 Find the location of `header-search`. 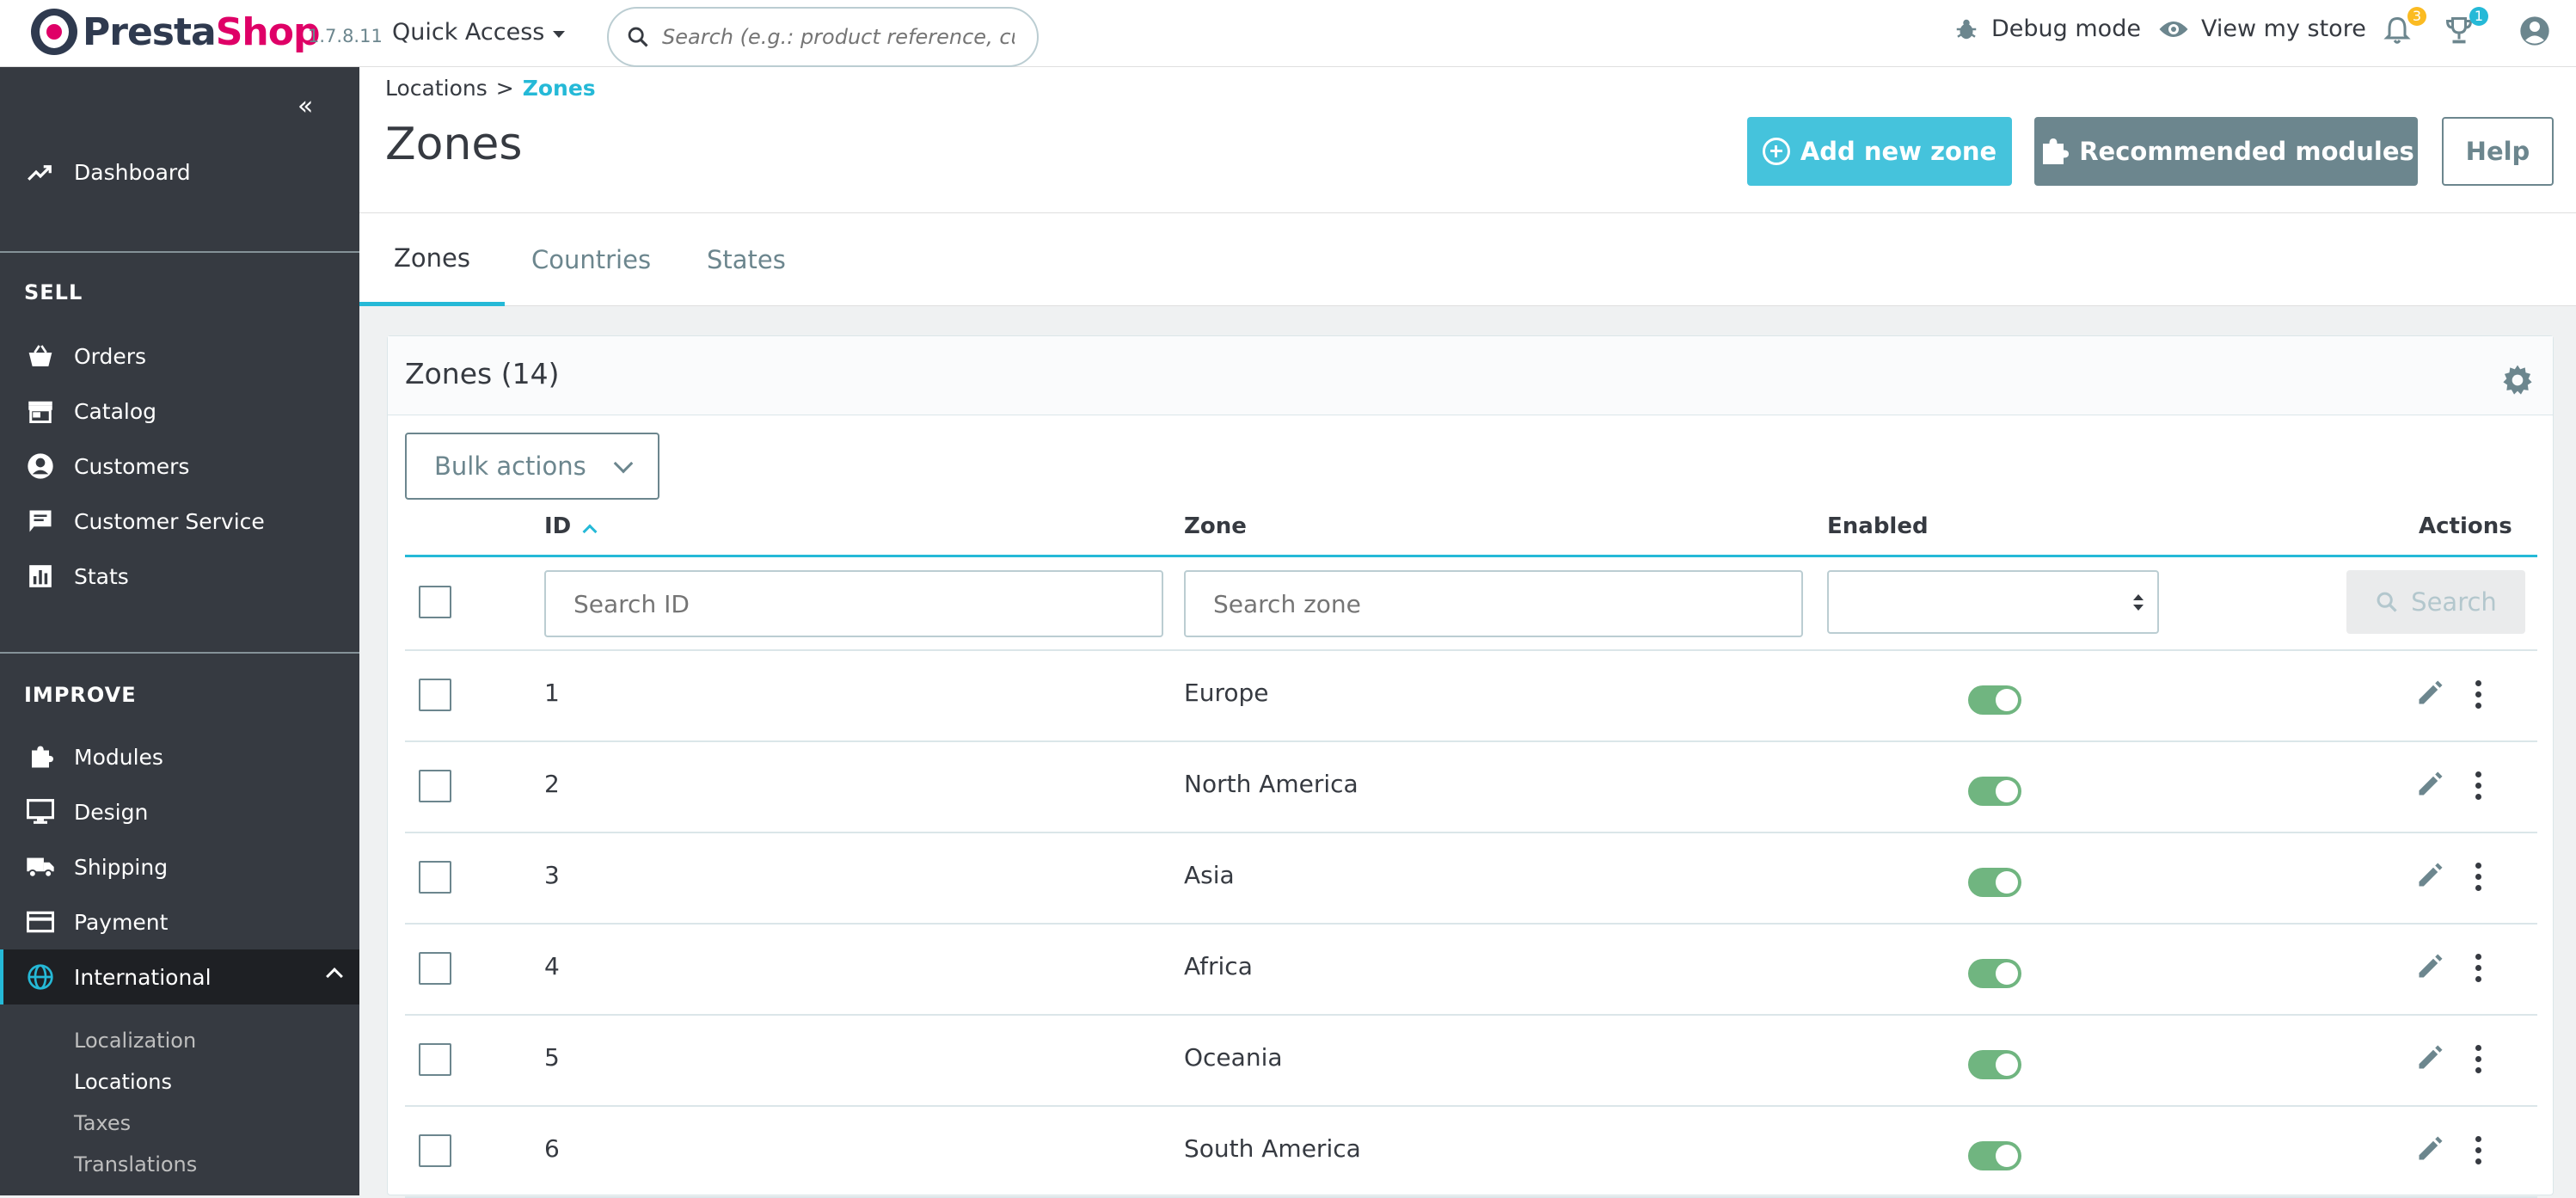

header-search is located at coordinates (823, 37).